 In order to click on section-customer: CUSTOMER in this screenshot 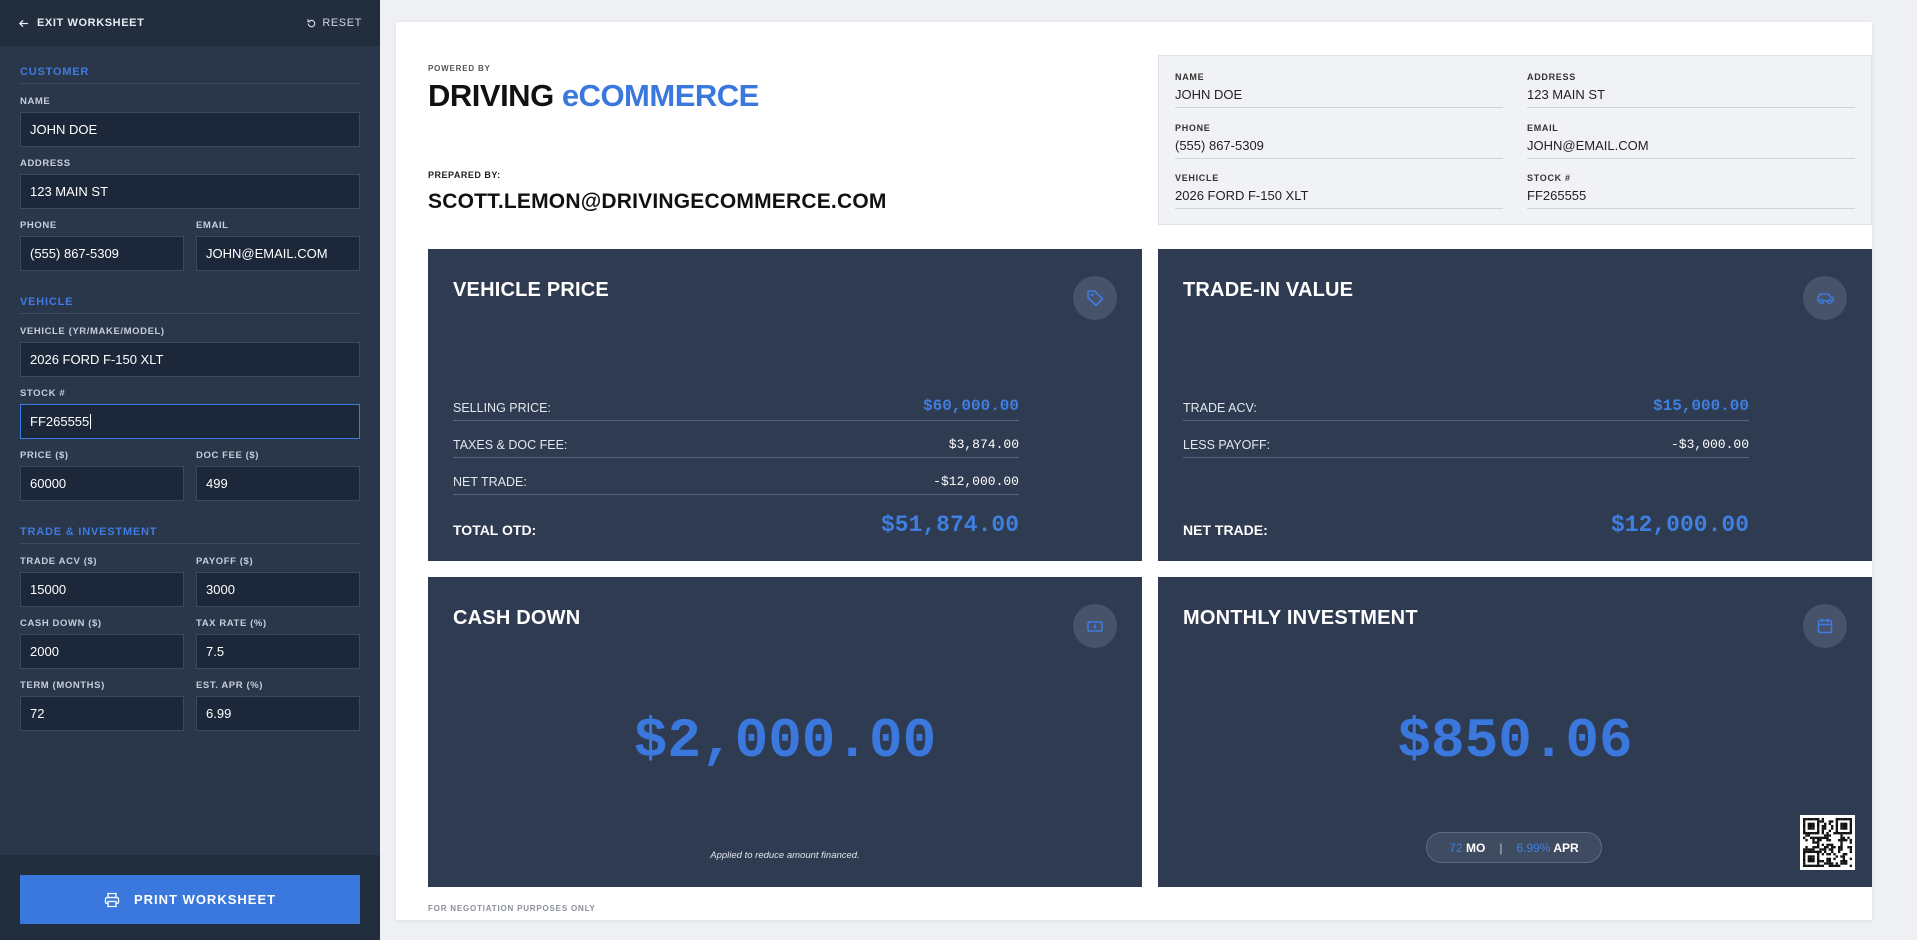, I will do `click(190, 75)`.